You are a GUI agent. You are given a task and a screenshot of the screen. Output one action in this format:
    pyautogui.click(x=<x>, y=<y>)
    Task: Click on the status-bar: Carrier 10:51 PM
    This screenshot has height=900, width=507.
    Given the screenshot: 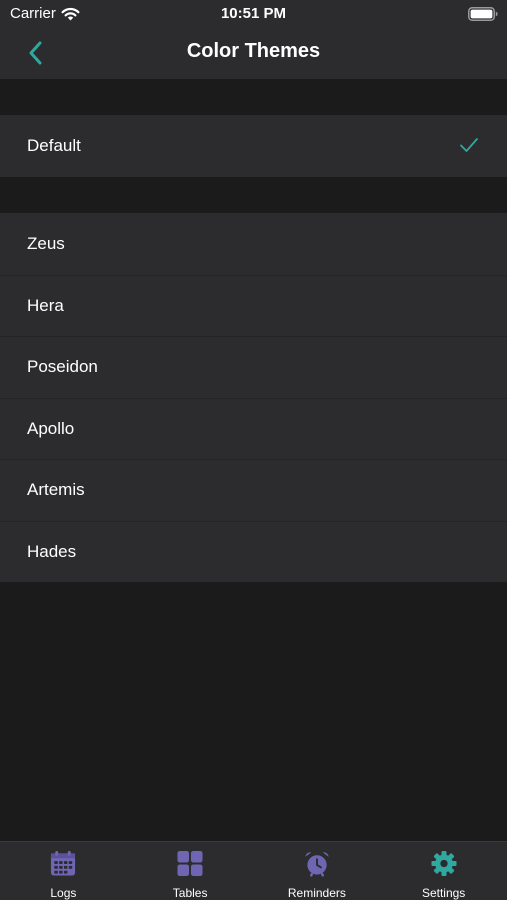 What is the action you would take?
    pyautogui.click(x=253, y=14)
    